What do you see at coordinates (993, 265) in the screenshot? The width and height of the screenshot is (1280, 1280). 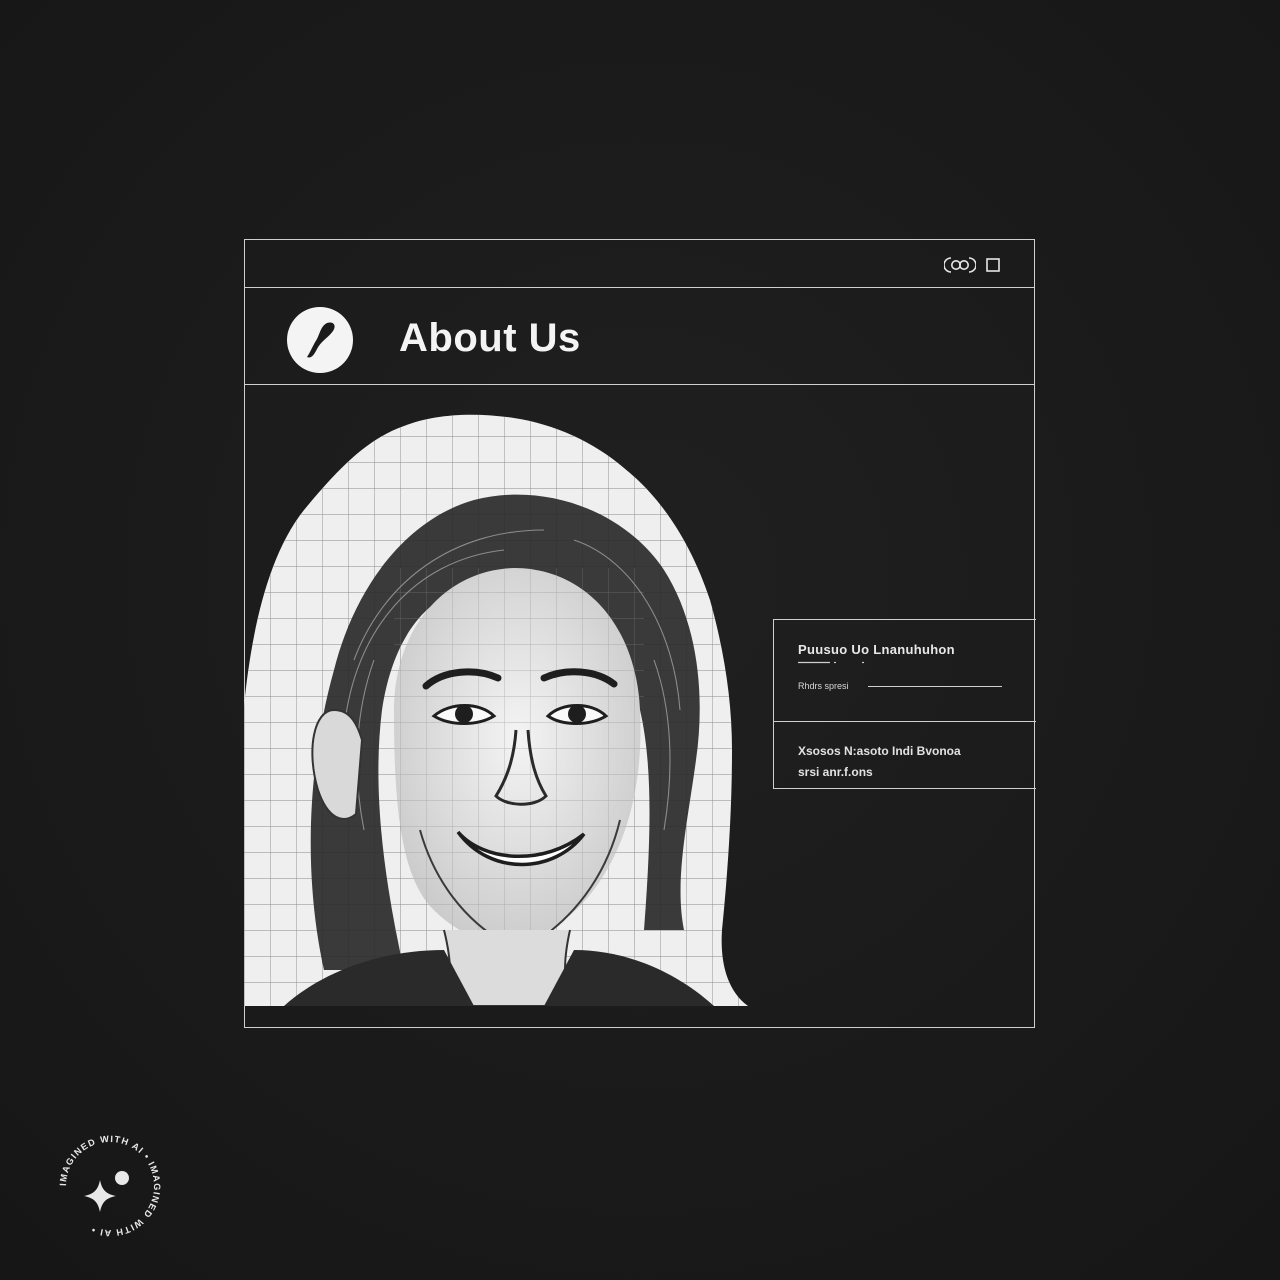 I see `maximize-icon` at bounding box center [993, 265].